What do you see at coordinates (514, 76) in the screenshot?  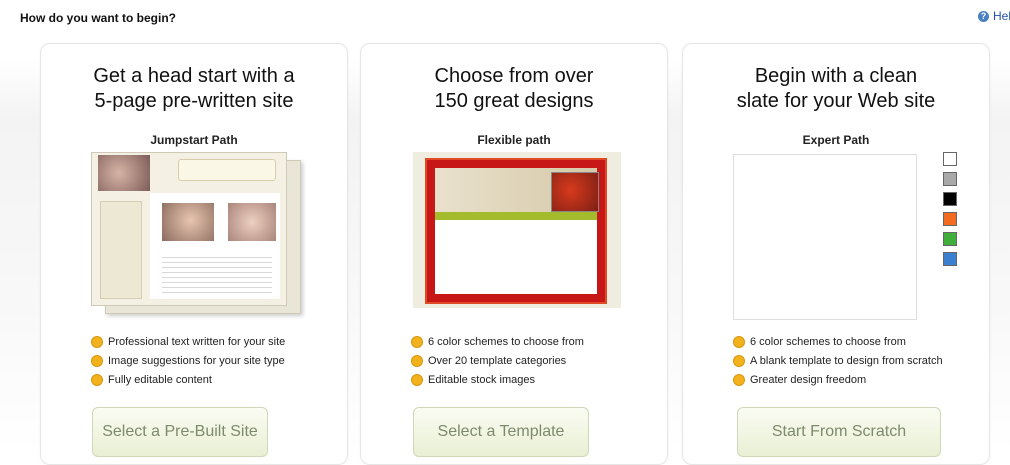 I see `card-headline-line-1: Choose from over` at bounding box center [514, 76].